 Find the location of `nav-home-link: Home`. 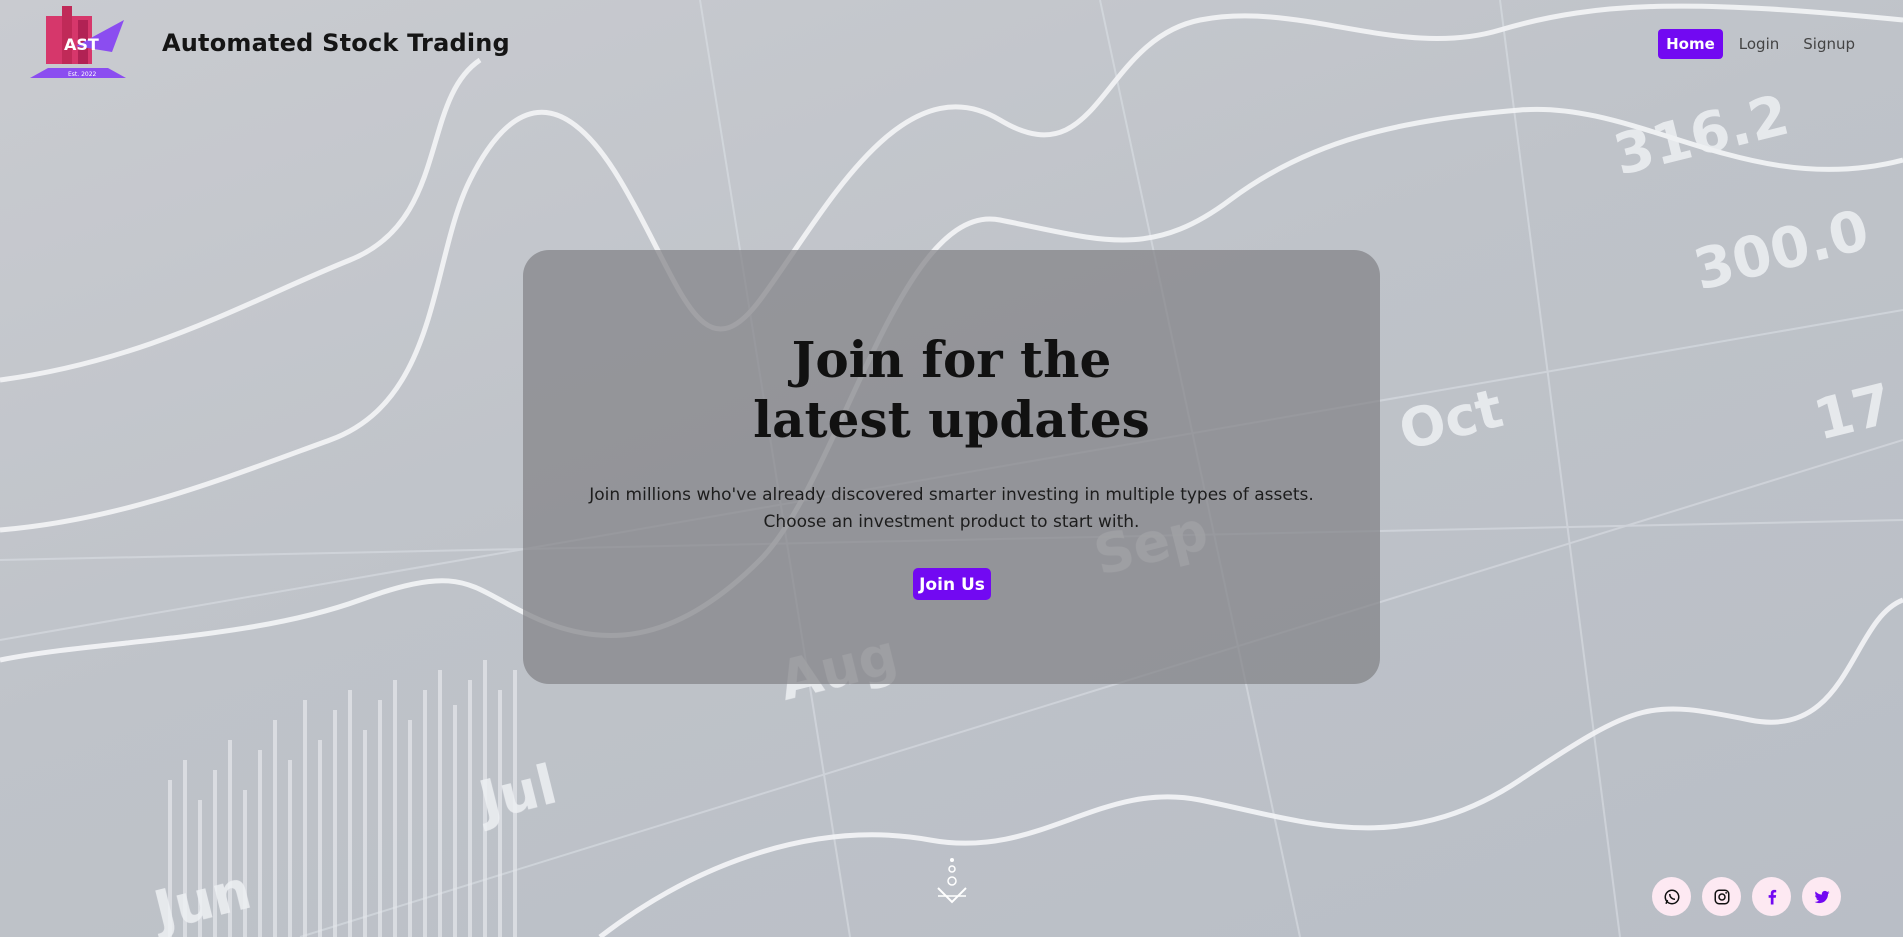

nav-home-link: Home is located at coordinates (1690, 44).